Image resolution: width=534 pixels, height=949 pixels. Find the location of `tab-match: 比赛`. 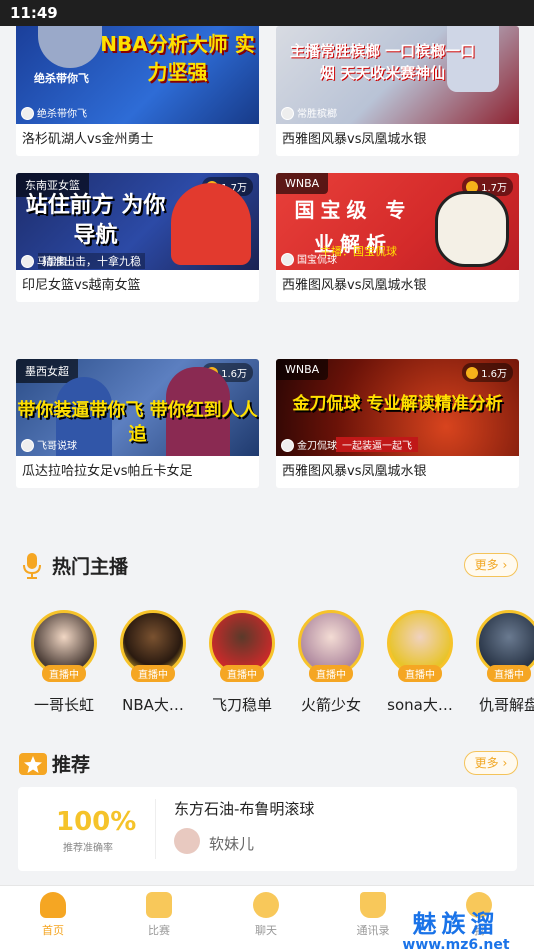

tab-match: 比赛 is located at coordinates (159, 915).